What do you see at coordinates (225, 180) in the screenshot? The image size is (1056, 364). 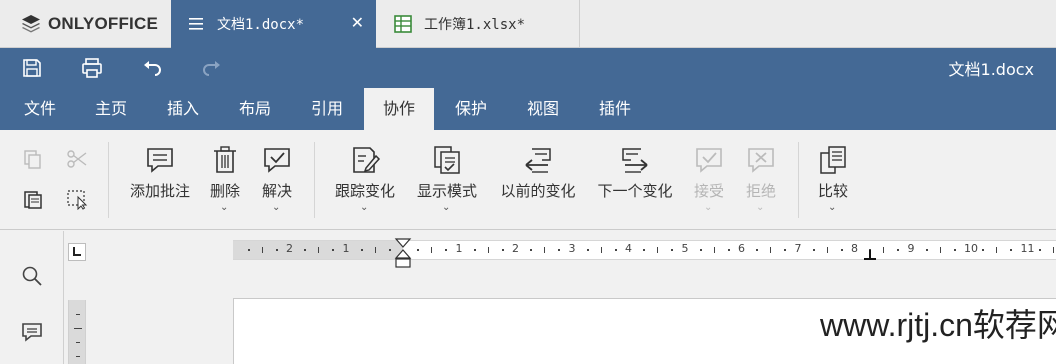 I see `delete-comment-button: 删除 ⌄` at bounding box center [225, 180].